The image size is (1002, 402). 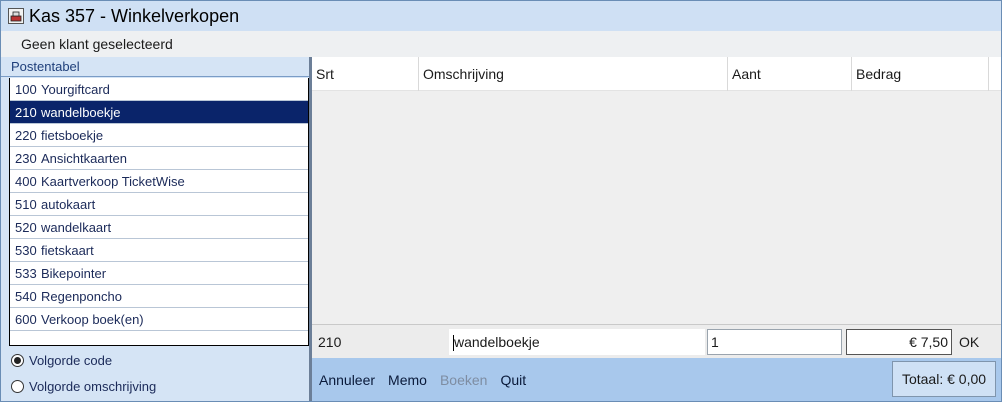 I want to click on item-code: 510, so click(x=26, y=204).